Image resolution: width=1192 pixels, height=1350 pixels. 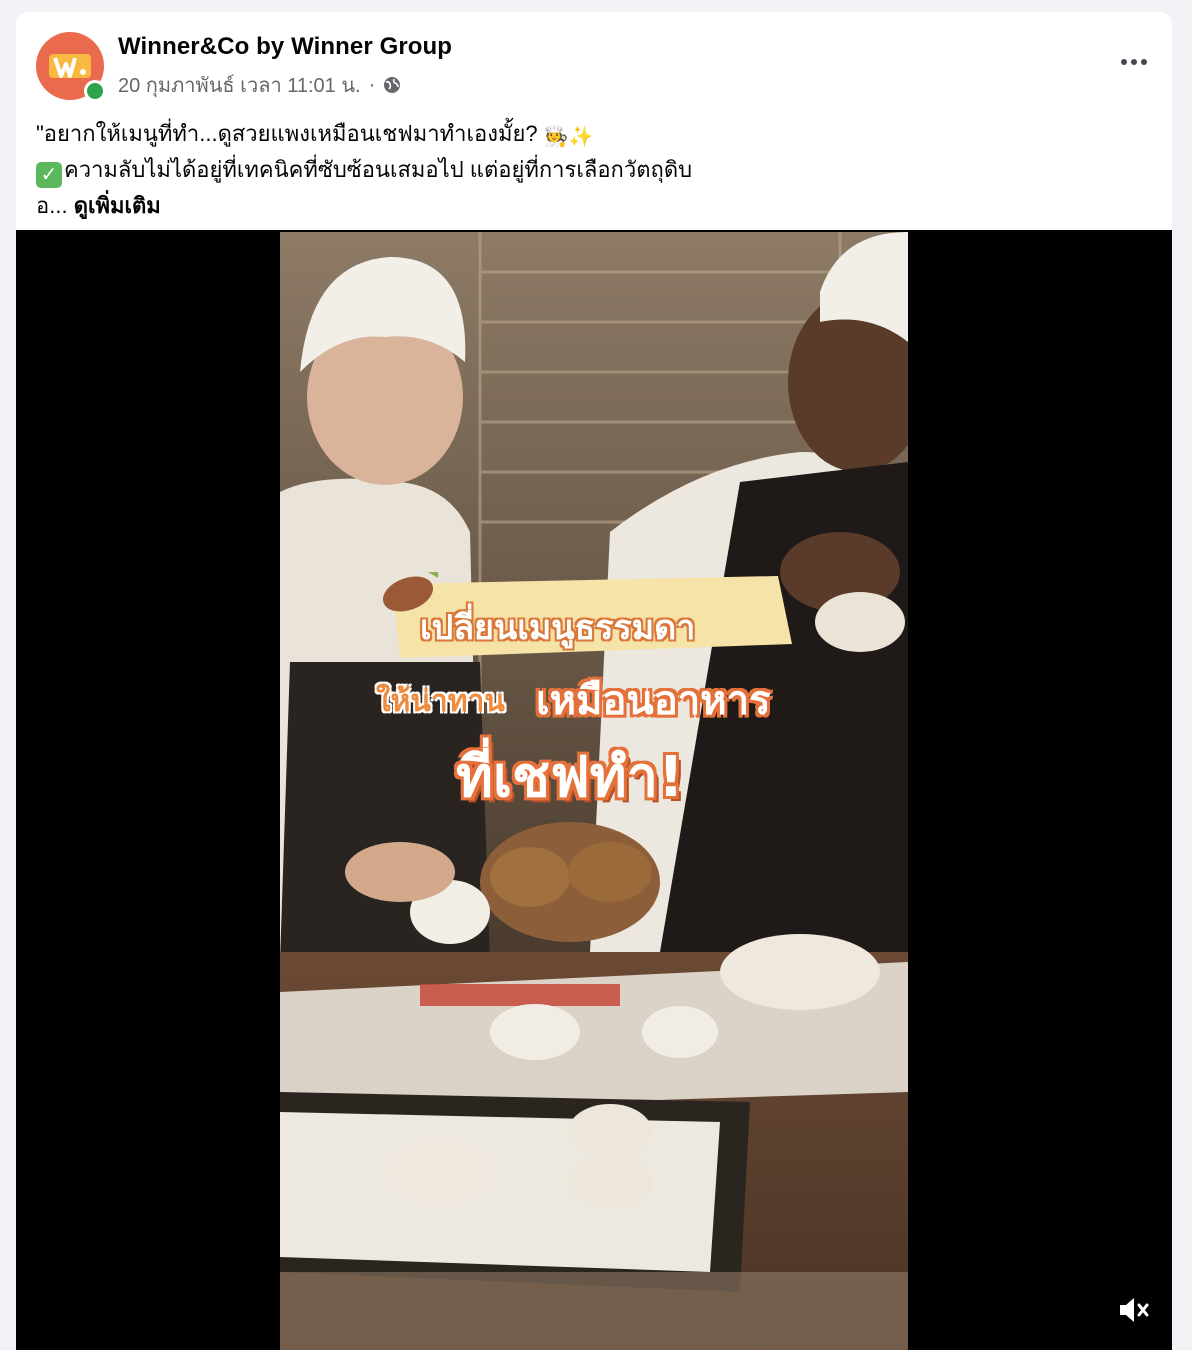 I want to click on overlay-line-3: ที่เชฟทำ!, so click(x=570, y=777).